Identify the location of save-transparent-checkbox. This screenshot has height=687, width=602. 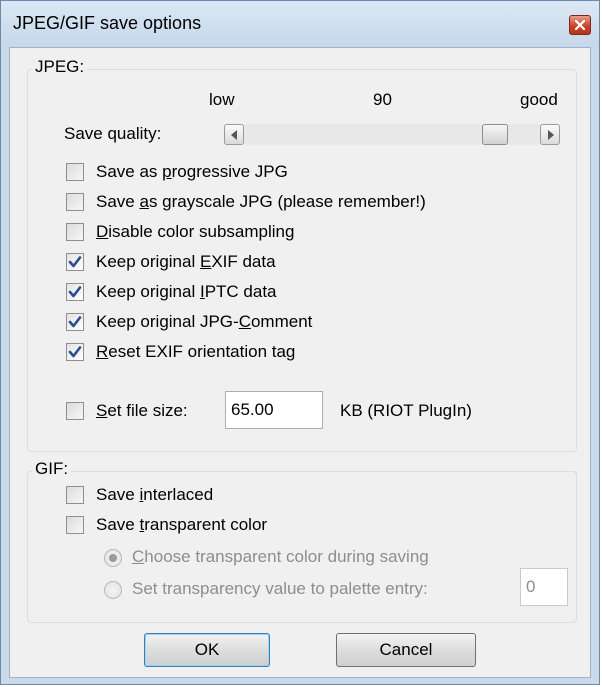
(75, 525).